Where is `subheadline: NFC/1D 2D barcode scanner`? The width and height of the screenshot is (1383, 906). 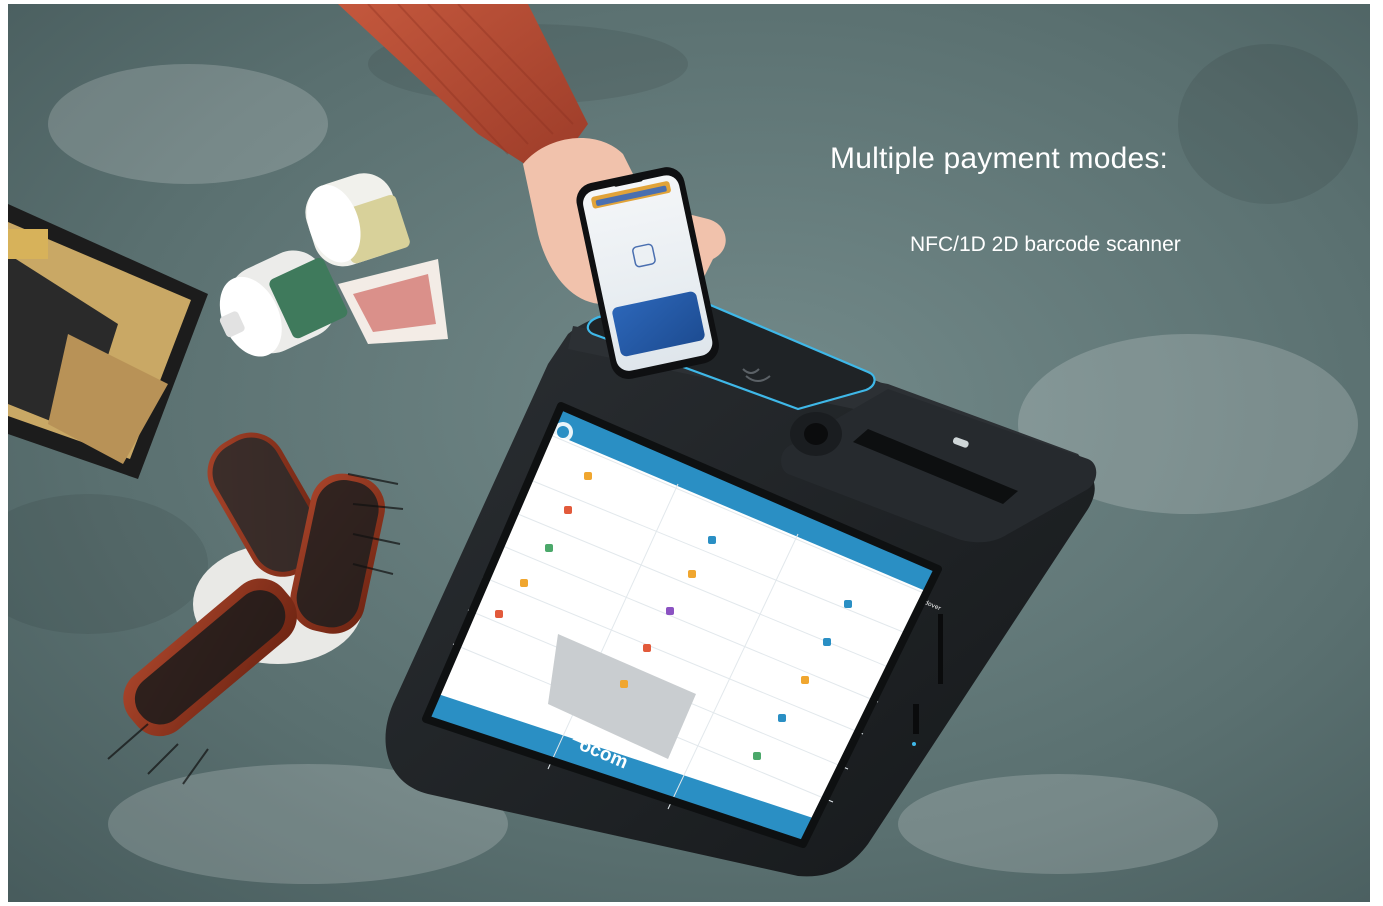
subheadline: NFC/1D 2D barcode scanner is located at coordinates (1045, 244).